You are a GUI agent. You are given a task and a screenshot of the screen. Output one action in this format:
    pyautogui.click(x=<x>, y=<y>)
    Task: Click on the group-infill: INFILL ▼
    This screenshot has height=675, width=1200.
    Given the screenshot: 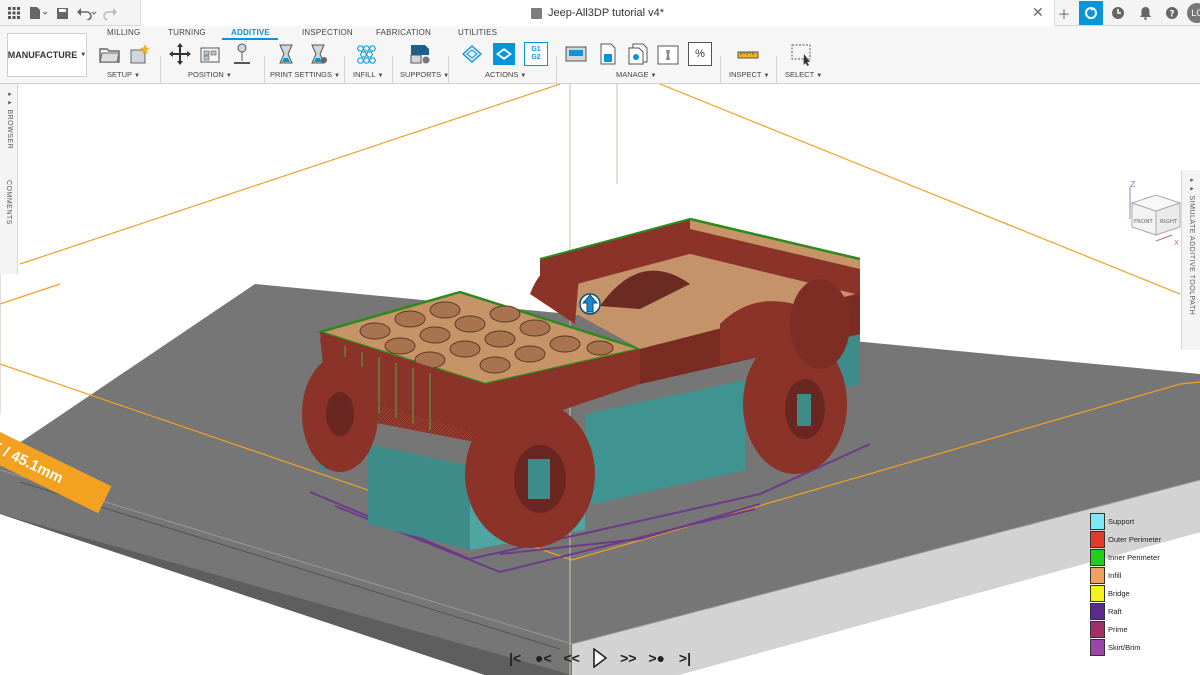 What is the action you would take?
    pyautogui.click(x=368, y=74)
    